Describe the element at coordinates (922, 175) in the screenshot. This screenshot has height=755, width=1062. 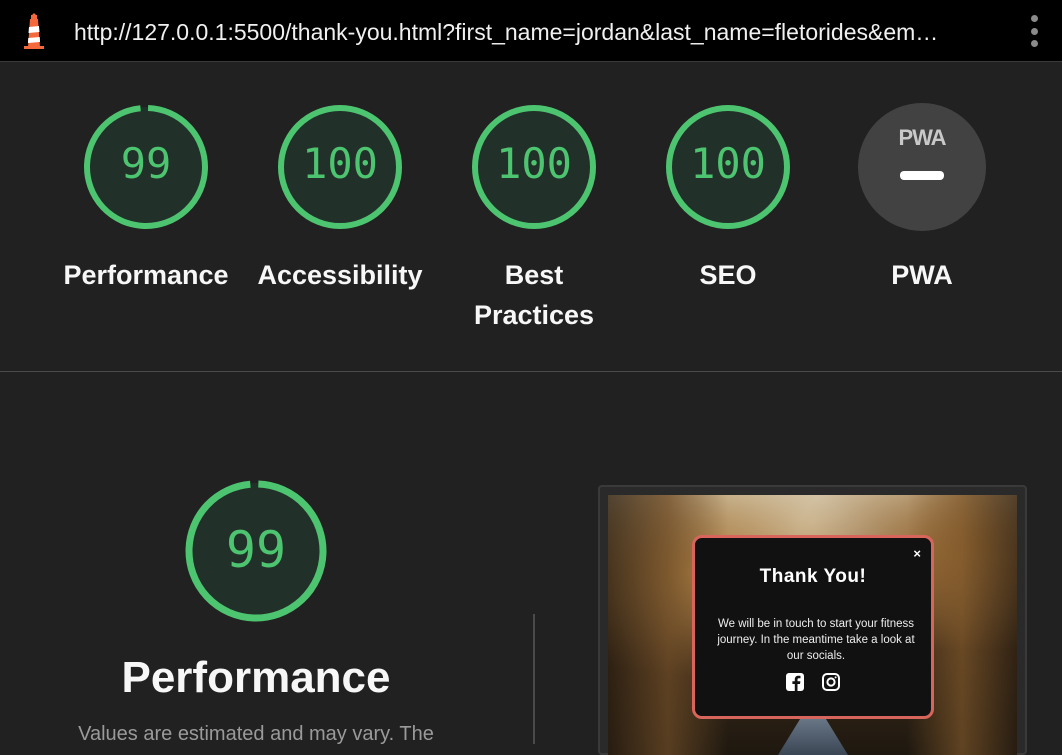
I see `not-applicable-dash-icon` at that location.